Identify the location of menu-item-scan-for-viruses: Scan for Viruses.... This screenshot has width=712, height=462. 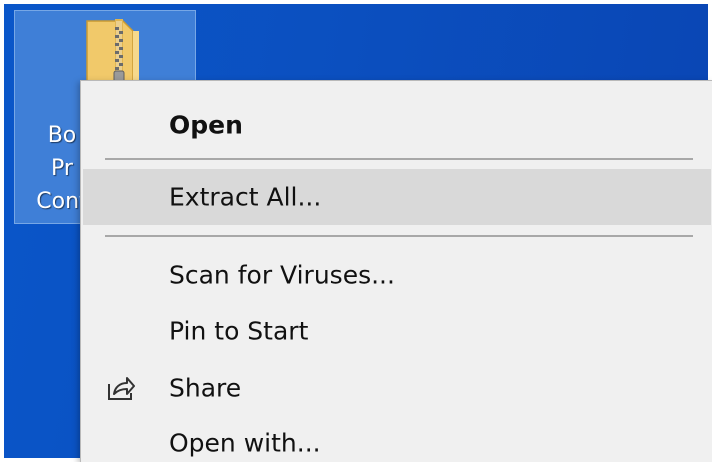
(397, 275).